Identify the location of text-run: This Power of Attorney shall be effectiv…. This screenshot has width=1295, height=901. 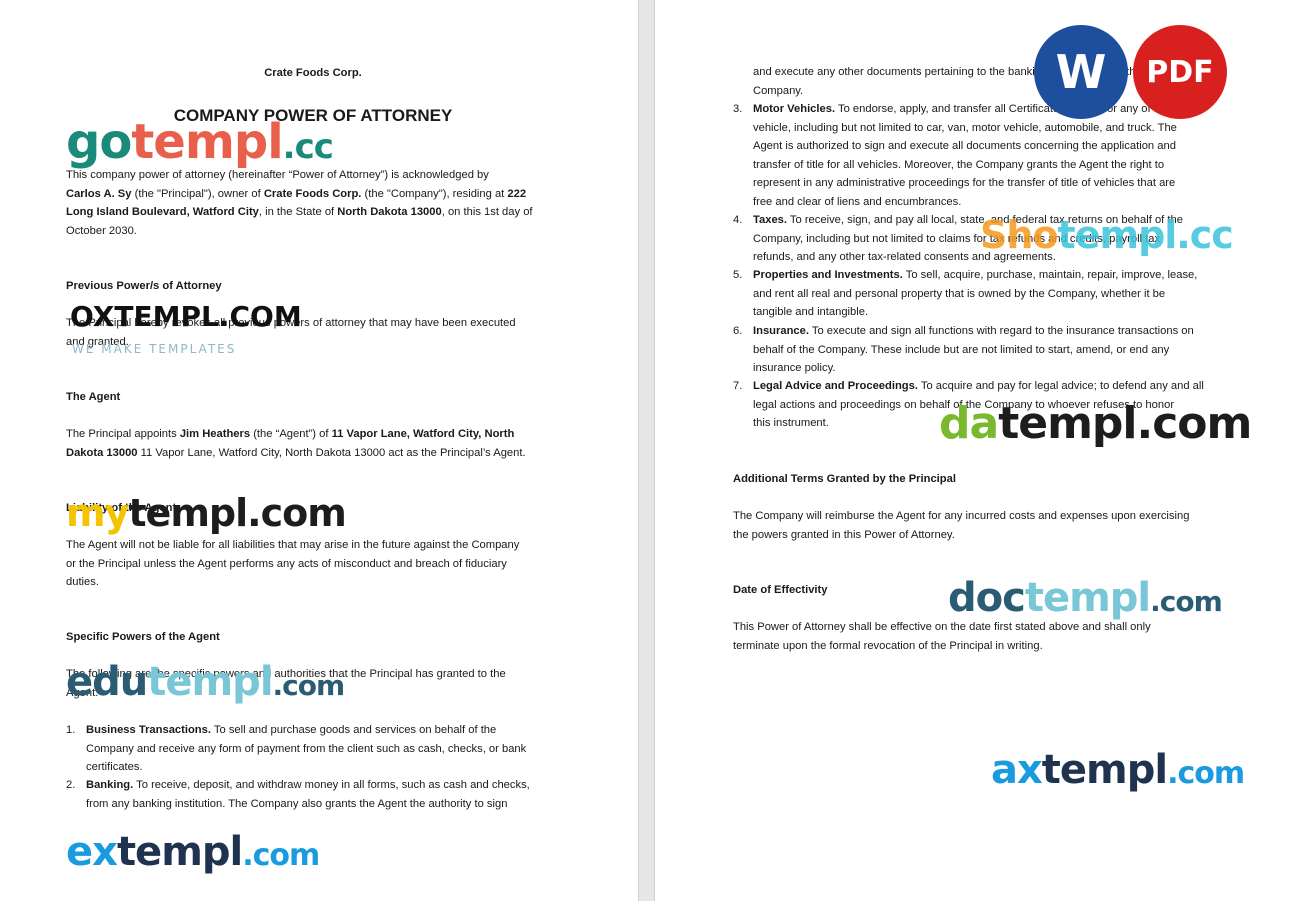
(942, 627).